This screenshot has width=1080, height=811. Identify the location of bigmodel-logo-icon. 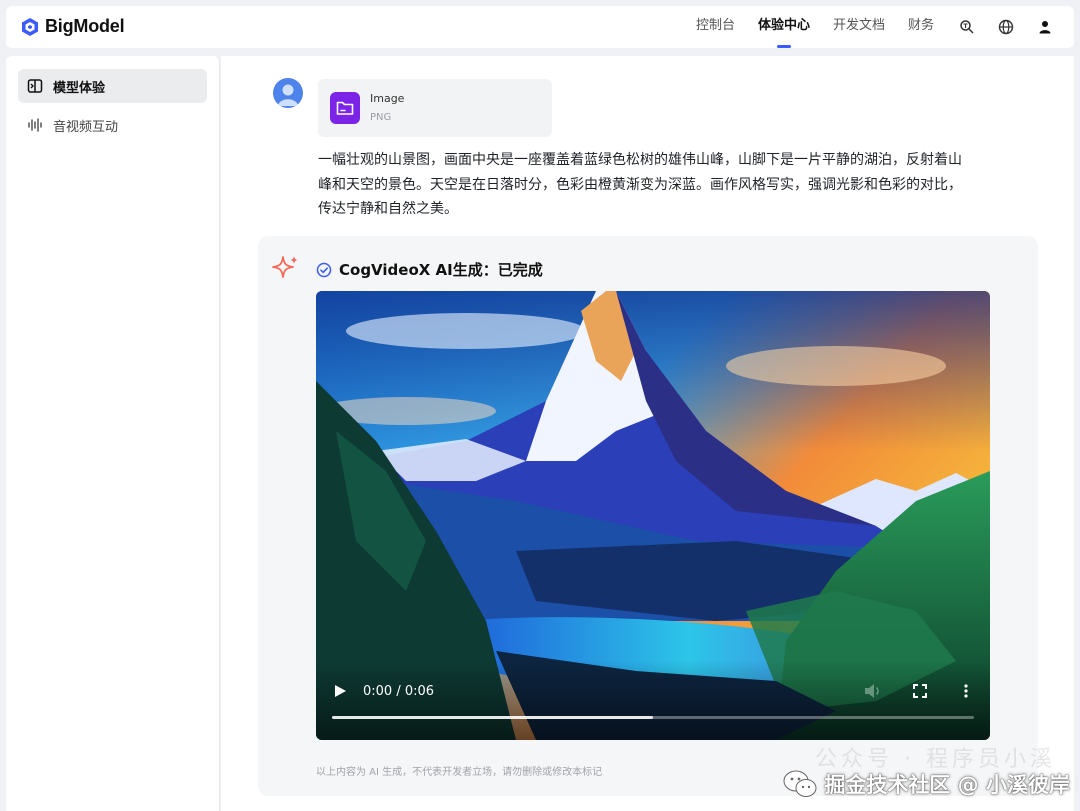
(30, 26).